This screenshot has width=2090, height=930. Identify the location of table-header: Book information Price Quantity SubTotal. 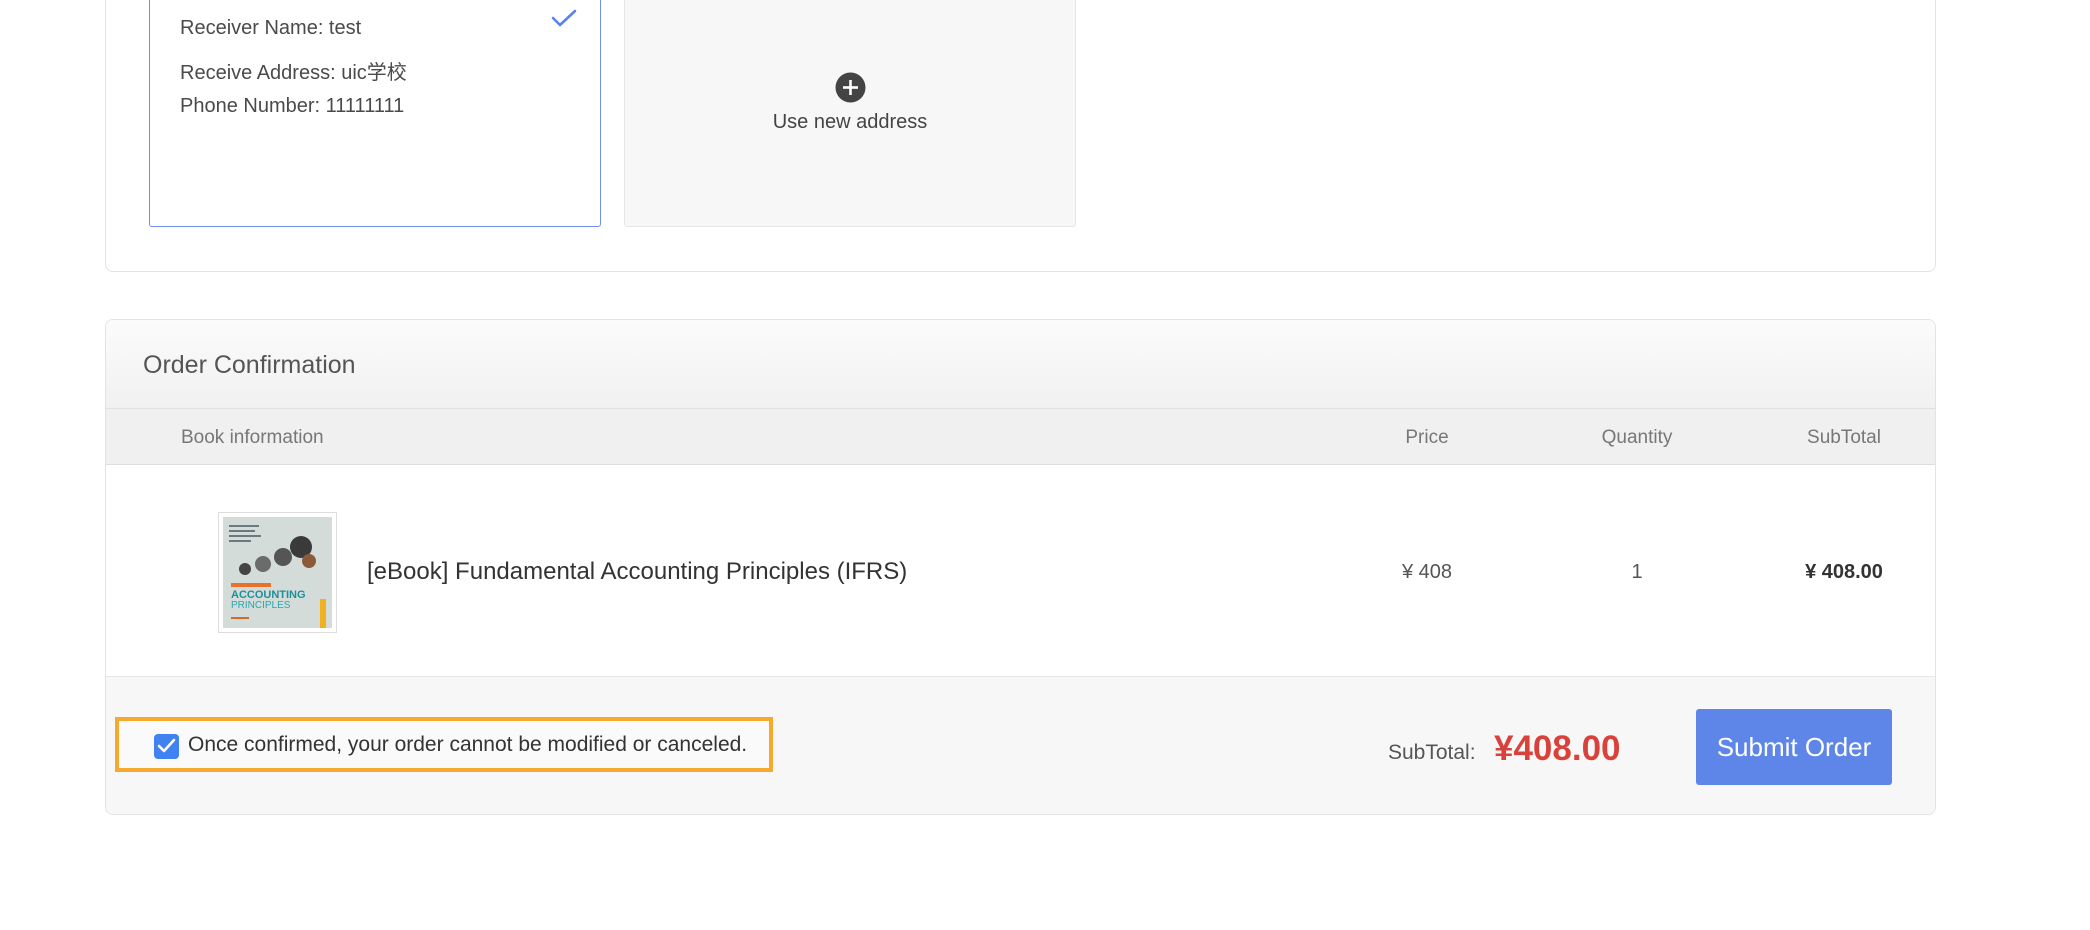
(1020, 437).